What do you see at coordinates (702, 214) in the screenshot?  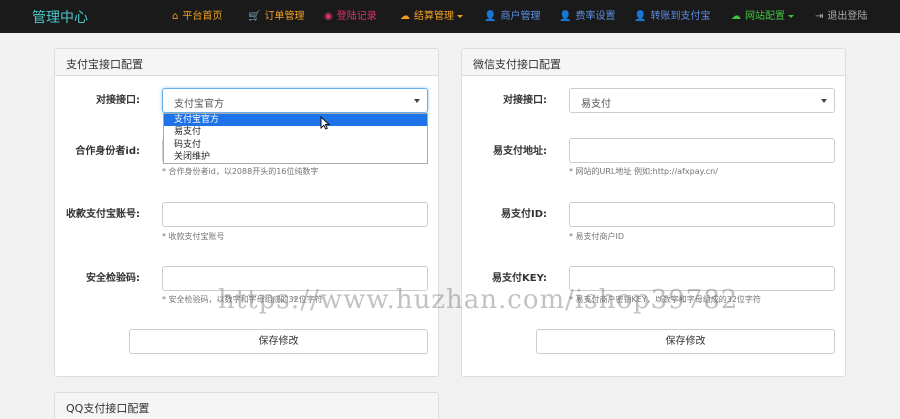 I see `wechat-id-input` at bounding box center [702, 214].